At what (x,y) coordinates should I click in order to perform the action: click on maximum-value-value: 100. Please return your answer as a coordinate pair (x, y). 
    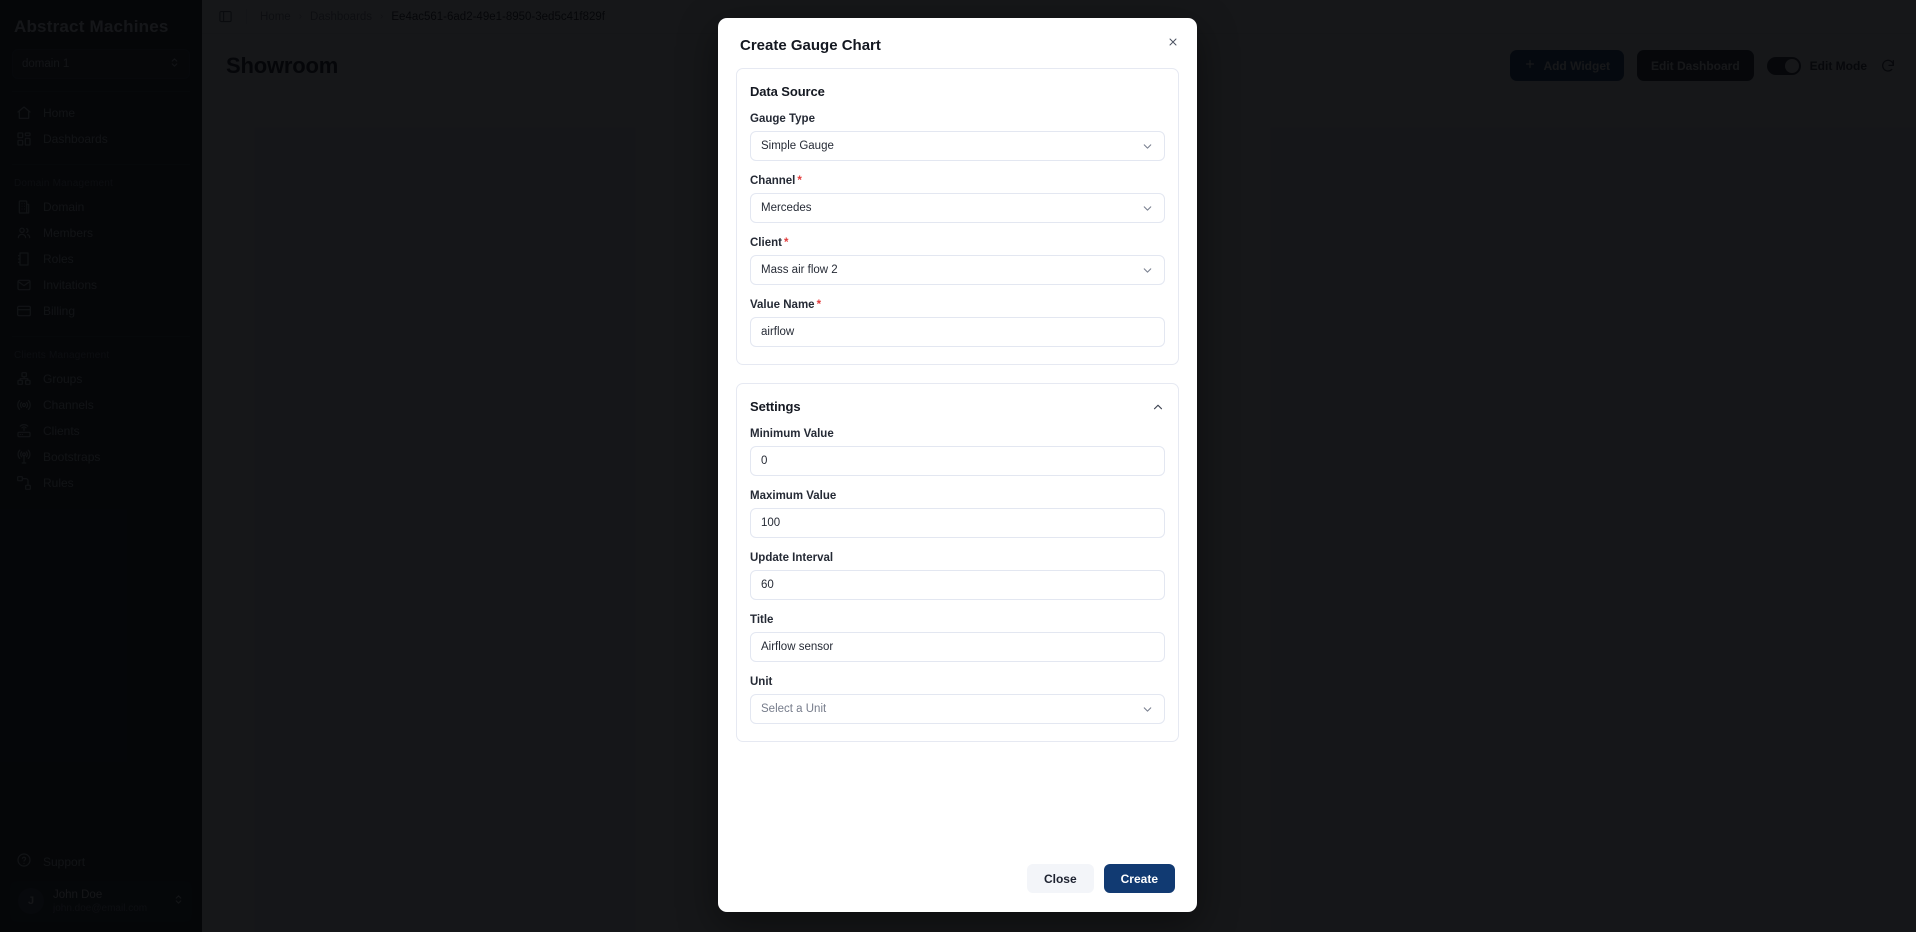
    Looking at the image, I should click on (771, 523).